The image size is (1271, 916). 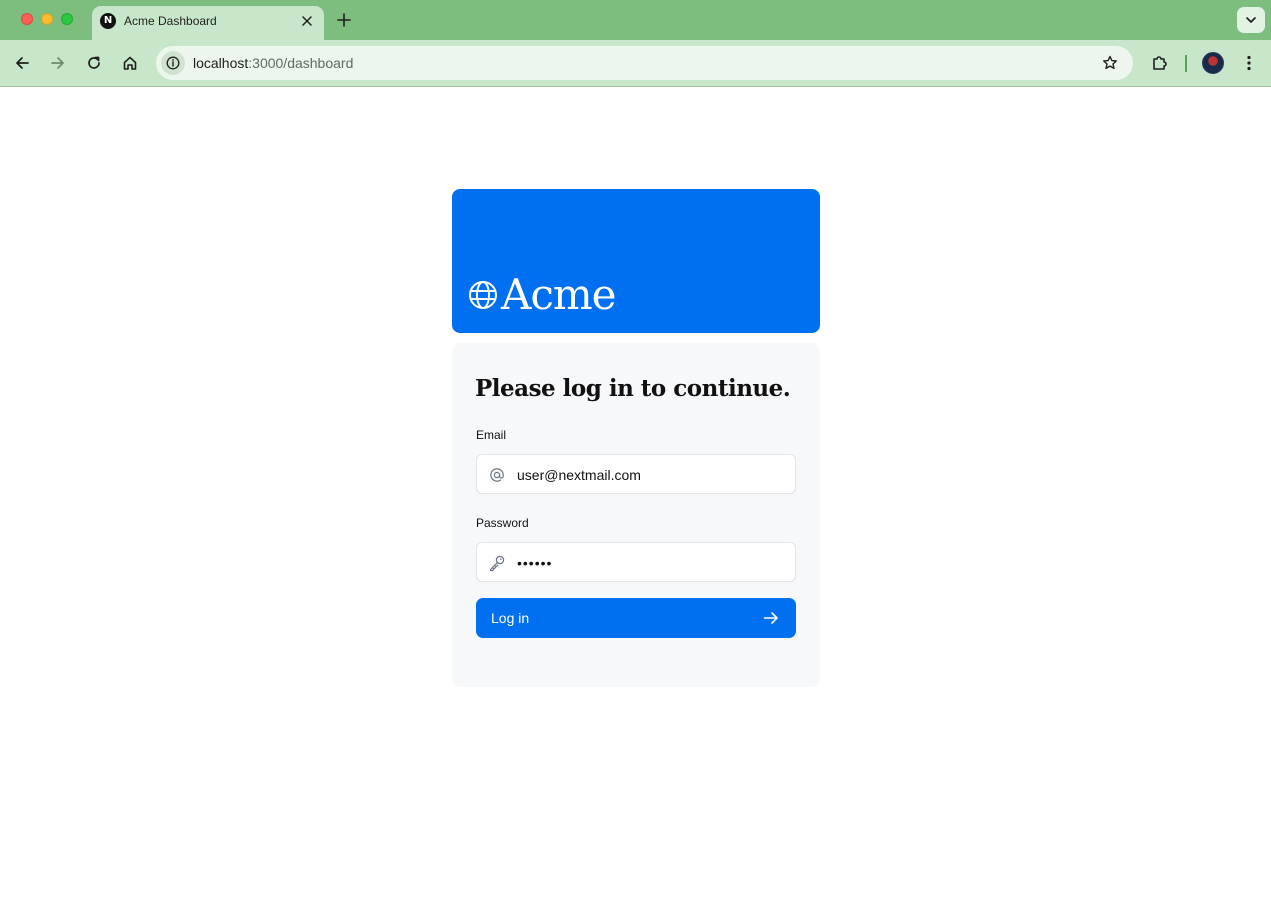 What do you see at coordinates (483, 295) in the screenshot?
I see `globe-icon` at bounding box center [483, 295].